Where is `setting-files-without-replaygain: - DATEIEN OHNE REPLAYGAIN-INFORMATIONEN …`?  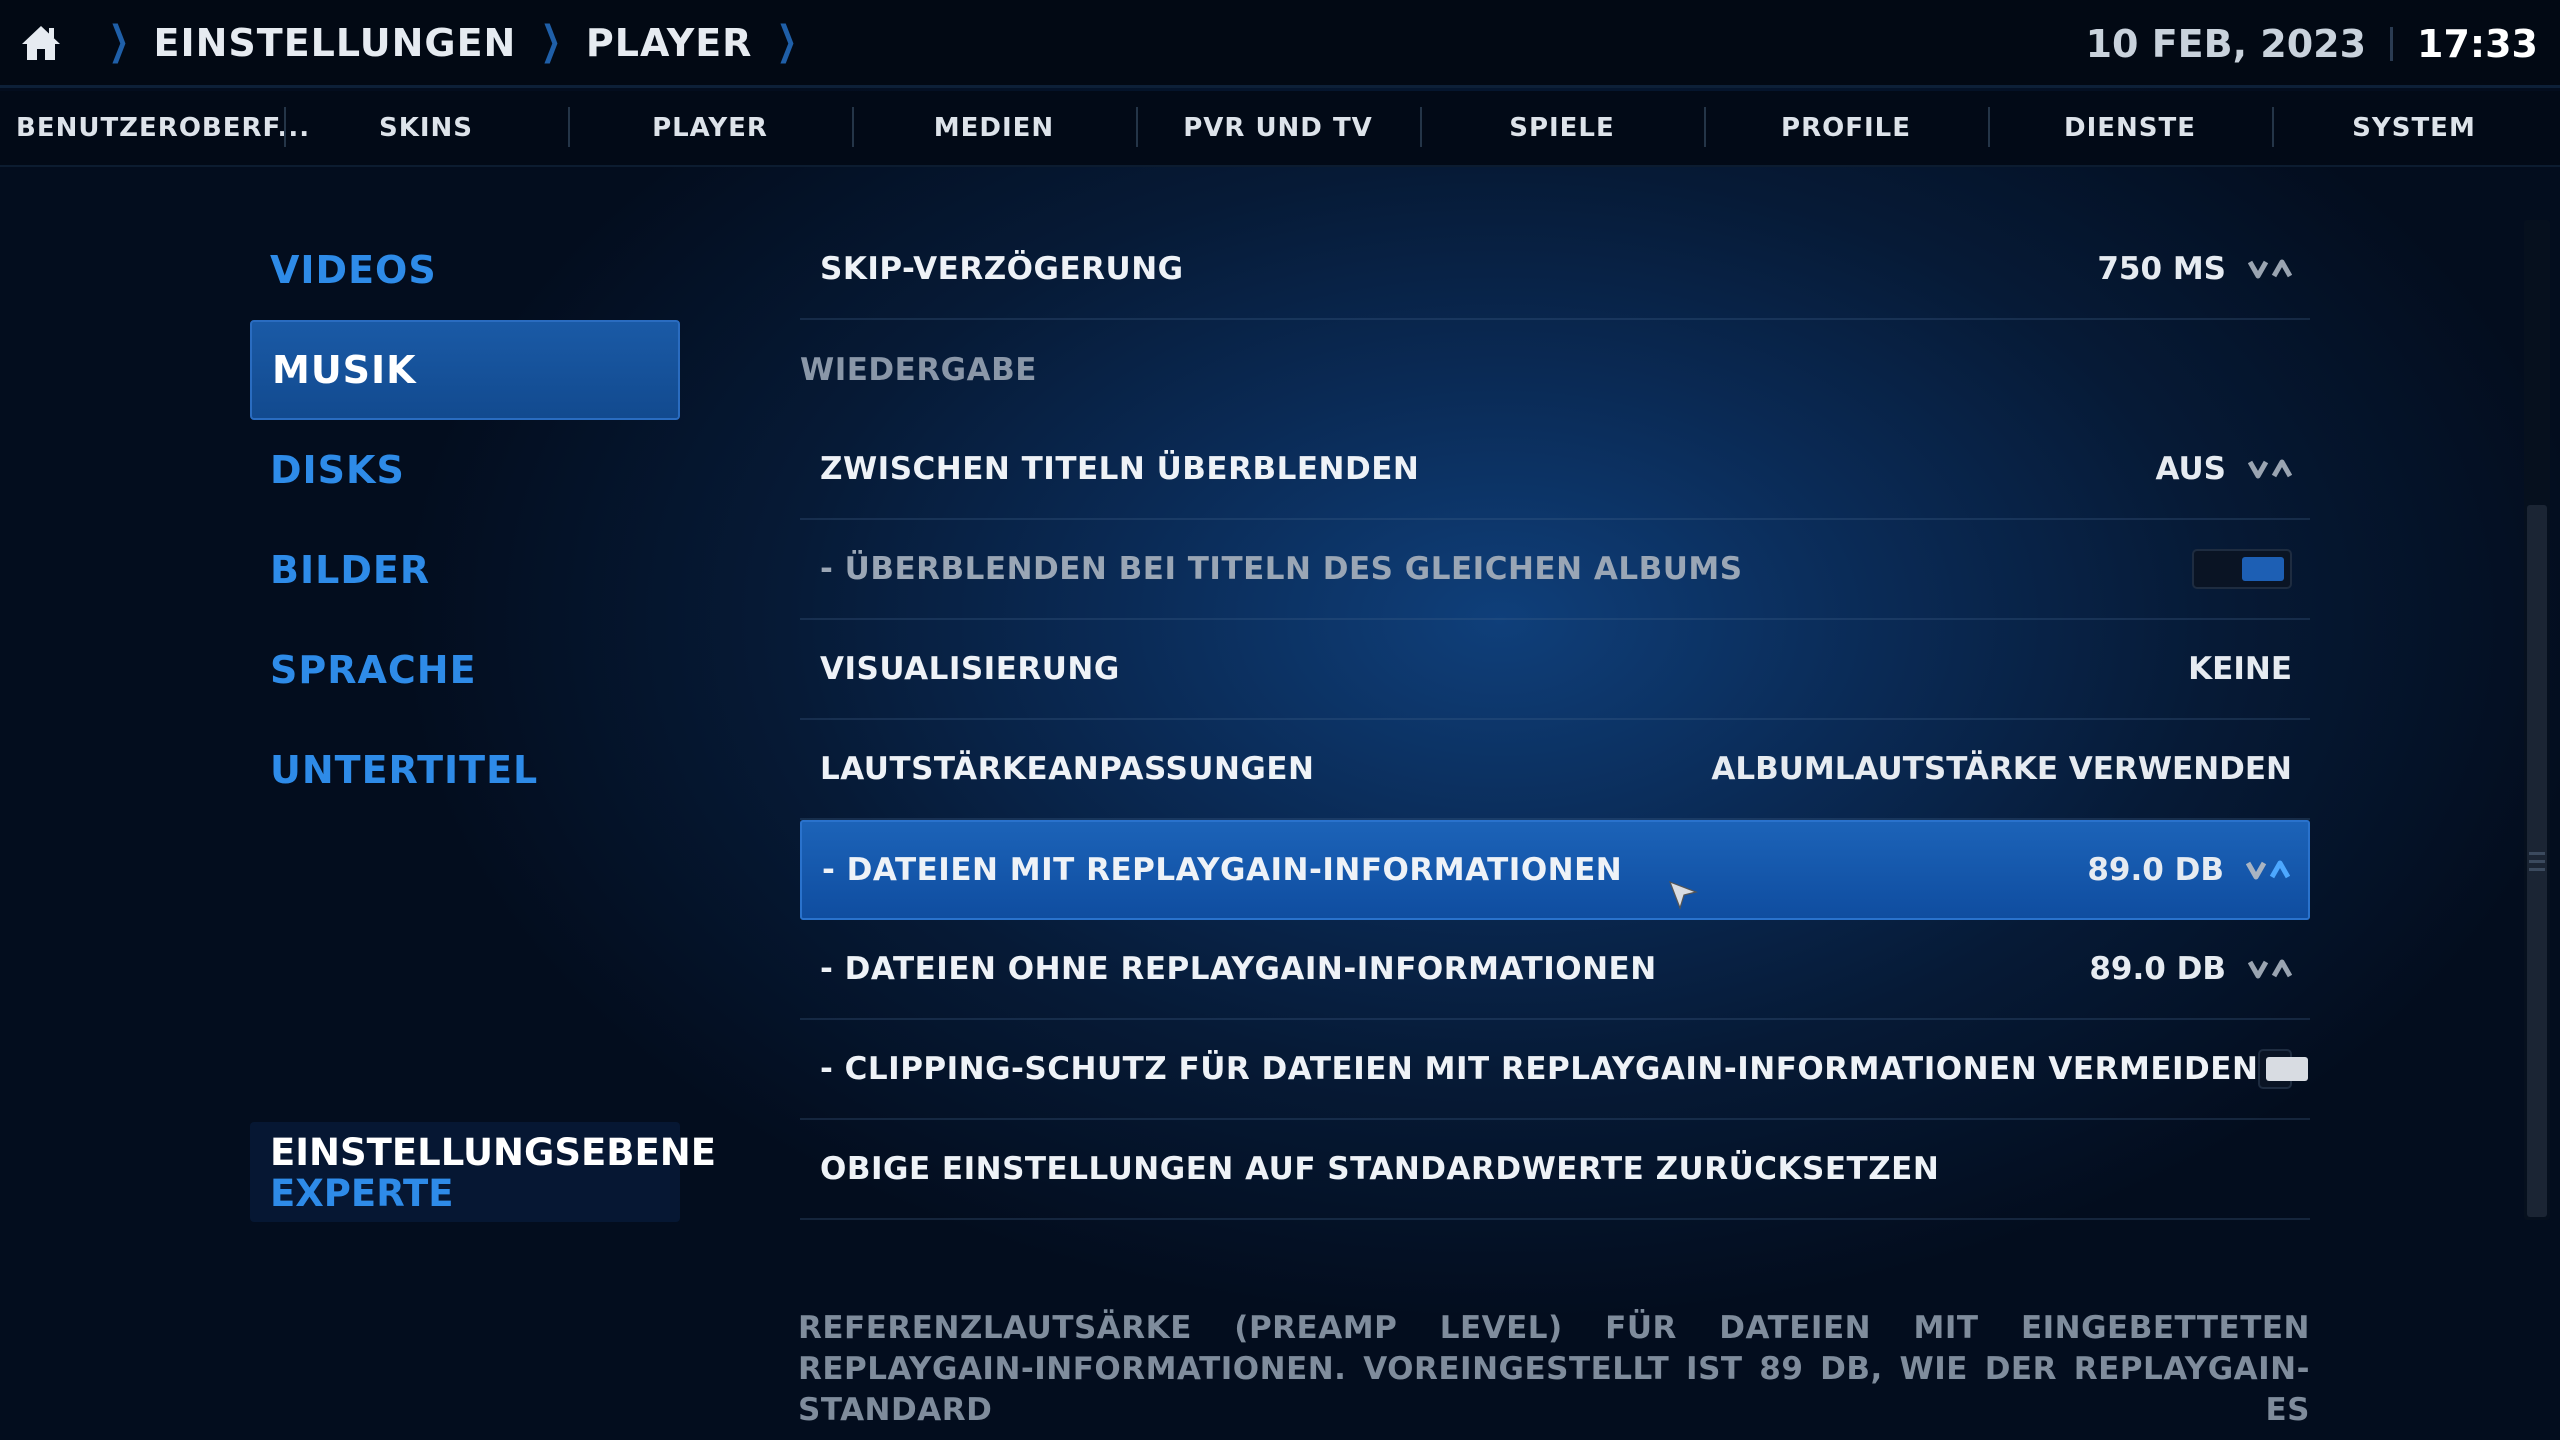
setting-files-without-replaygain: - DATEIEN OHNE REPLAYGAIN-INFORMATIONEN … is located at coordinates (1555, 970).